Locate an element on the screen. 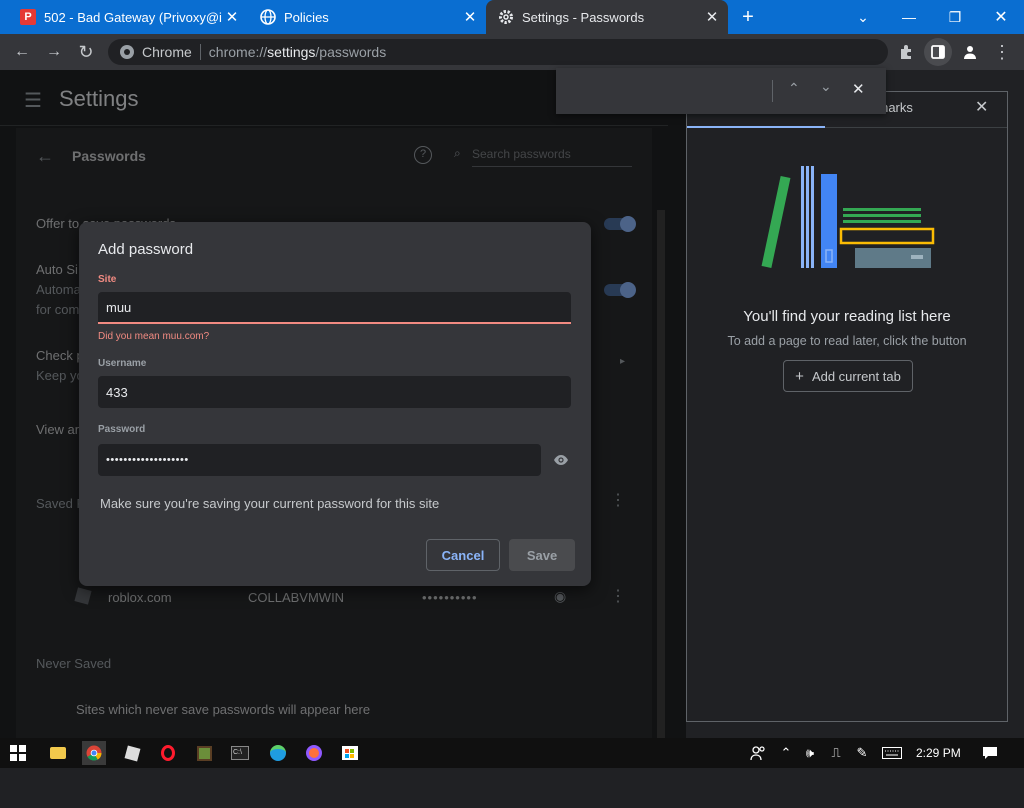 The width and height of the screenshot is (1024, 808). find-bar: ⌃ ⌄ ✕ is located at coordinates (721, 91).